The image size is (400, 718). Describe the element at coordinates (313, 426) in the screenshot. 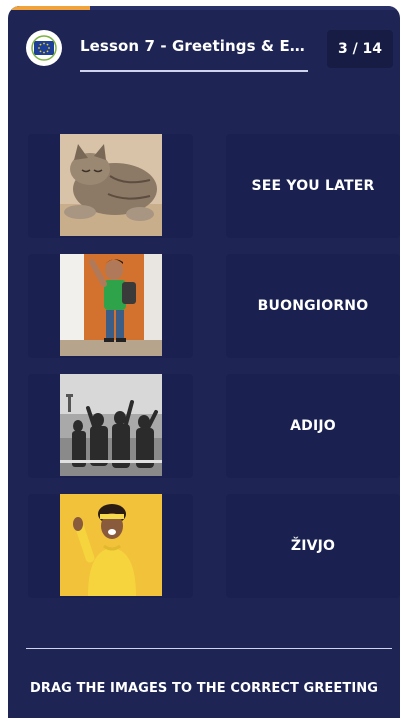

I see `greeting-drop-zone: ADIJO` at that location.